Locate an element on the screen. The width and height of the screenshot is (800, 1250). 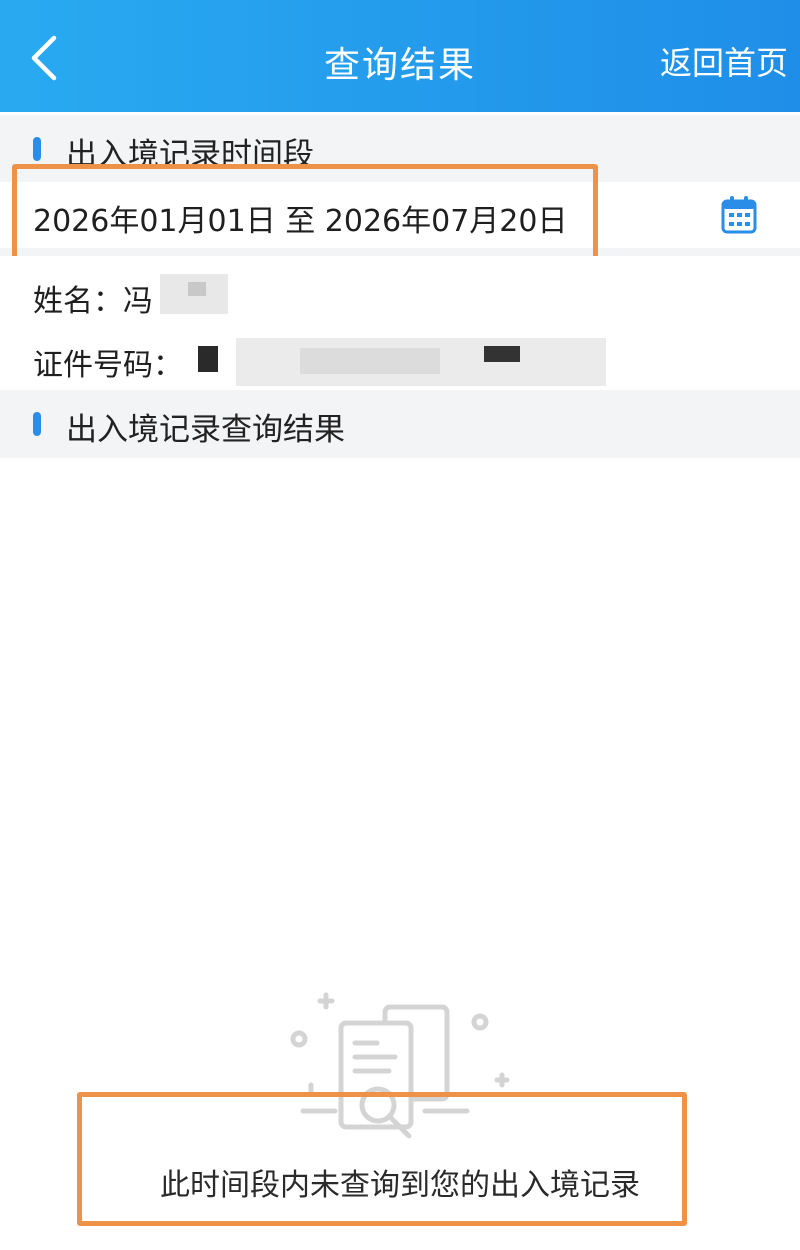
masked-id-start is located at coordinates (208, 359).